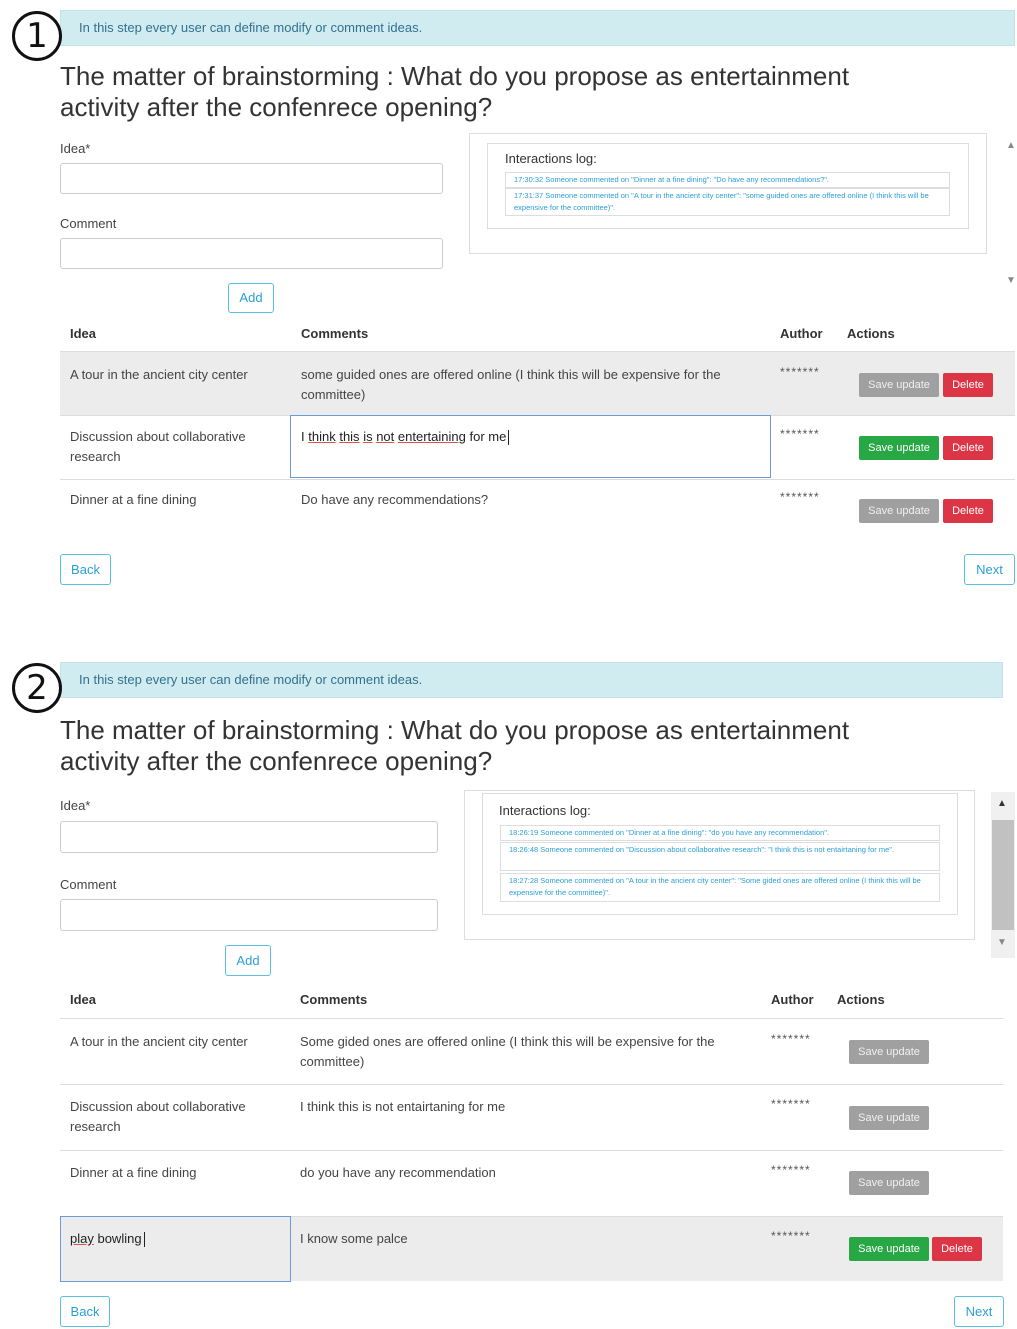 The height and width of the screenshot is (1329, 1017). What do you see at coordinates (175, 1239) in the screenshot?
I see `idea-edit-text: play bowling` at bounding box center [175, 1239].